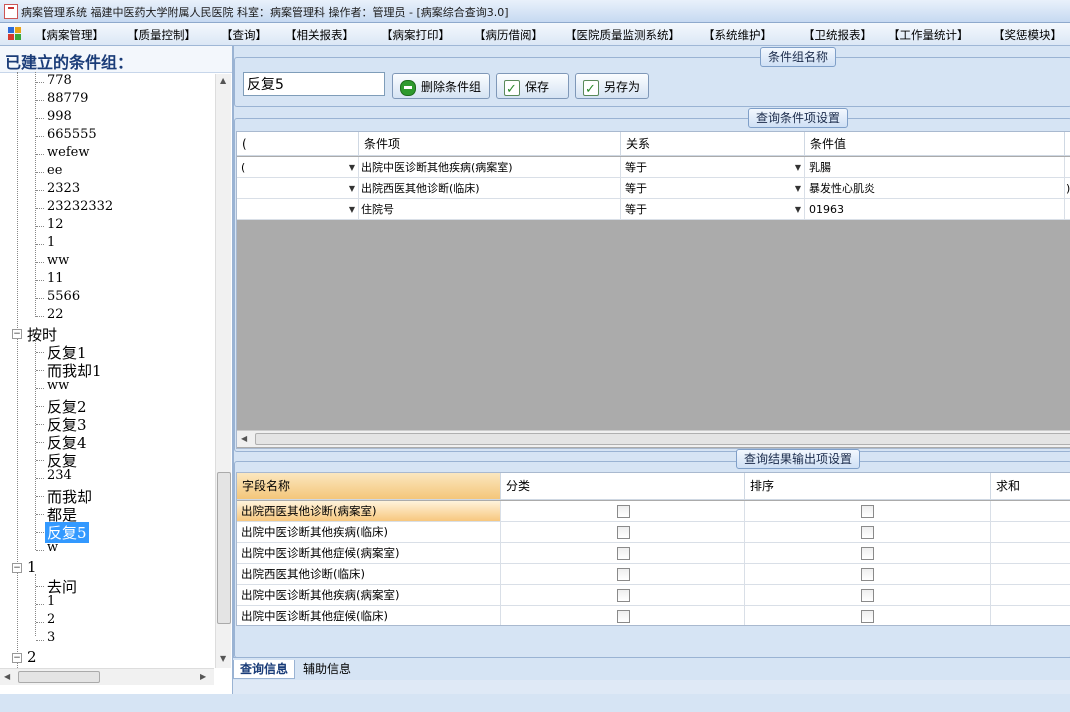 The height and width of the screenshot is (712, 1070). What do you see at coordinates (935, 209) in the screenshot?
I see `condition-value-cell: 01963` at bounding box center [935, 209].